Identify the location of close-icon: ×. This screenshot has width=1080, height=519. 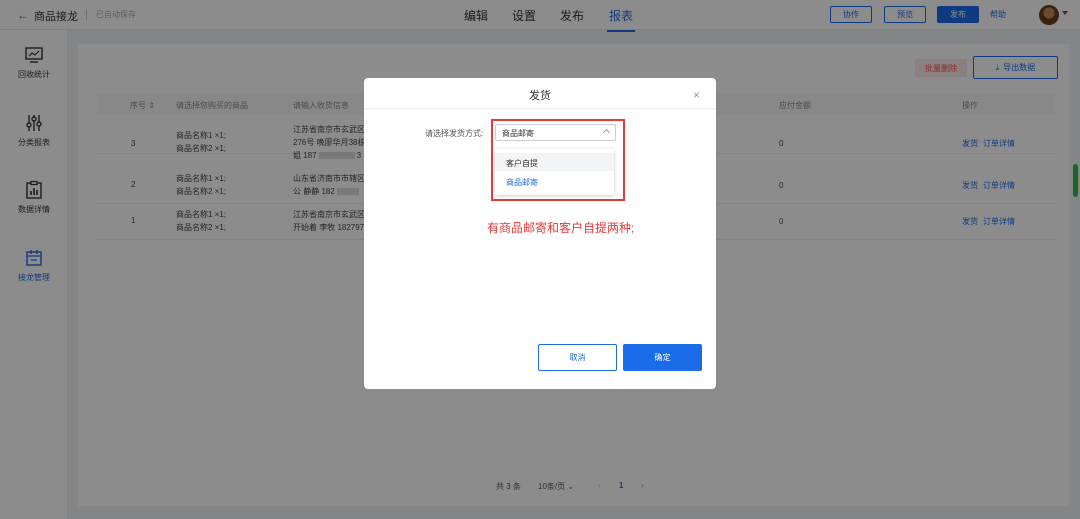
(696, 95).